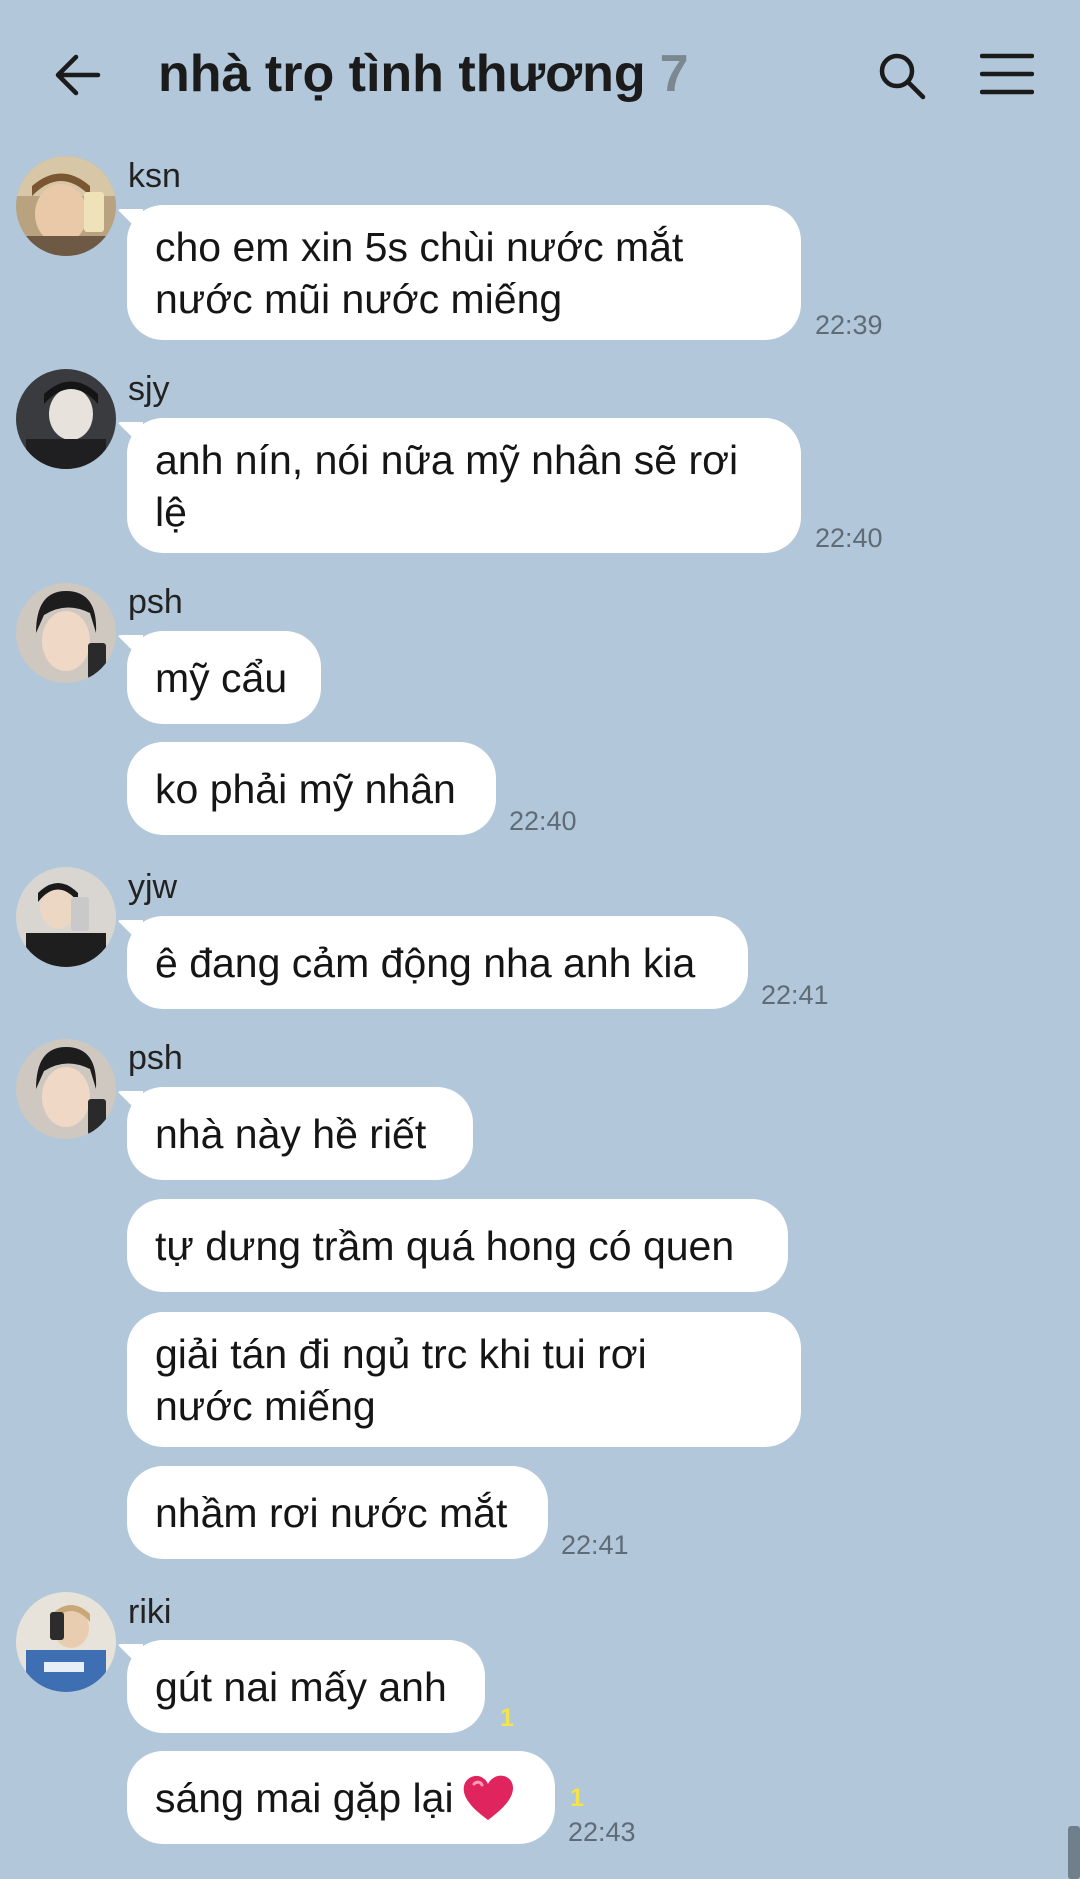 The image size is (1080, 1879). Describe the element at coordinates (66, 419) in the screenshot. I see `avatar-sjy` at that location.